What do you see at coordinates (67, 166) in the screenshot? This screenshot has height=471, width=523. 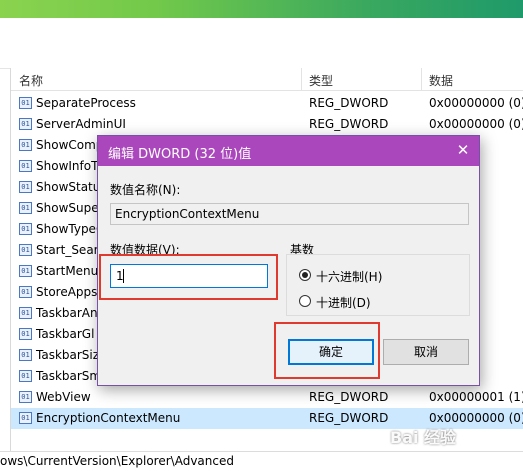 I see `row-name: ShowInfoT` at bounding box center [67, 166].